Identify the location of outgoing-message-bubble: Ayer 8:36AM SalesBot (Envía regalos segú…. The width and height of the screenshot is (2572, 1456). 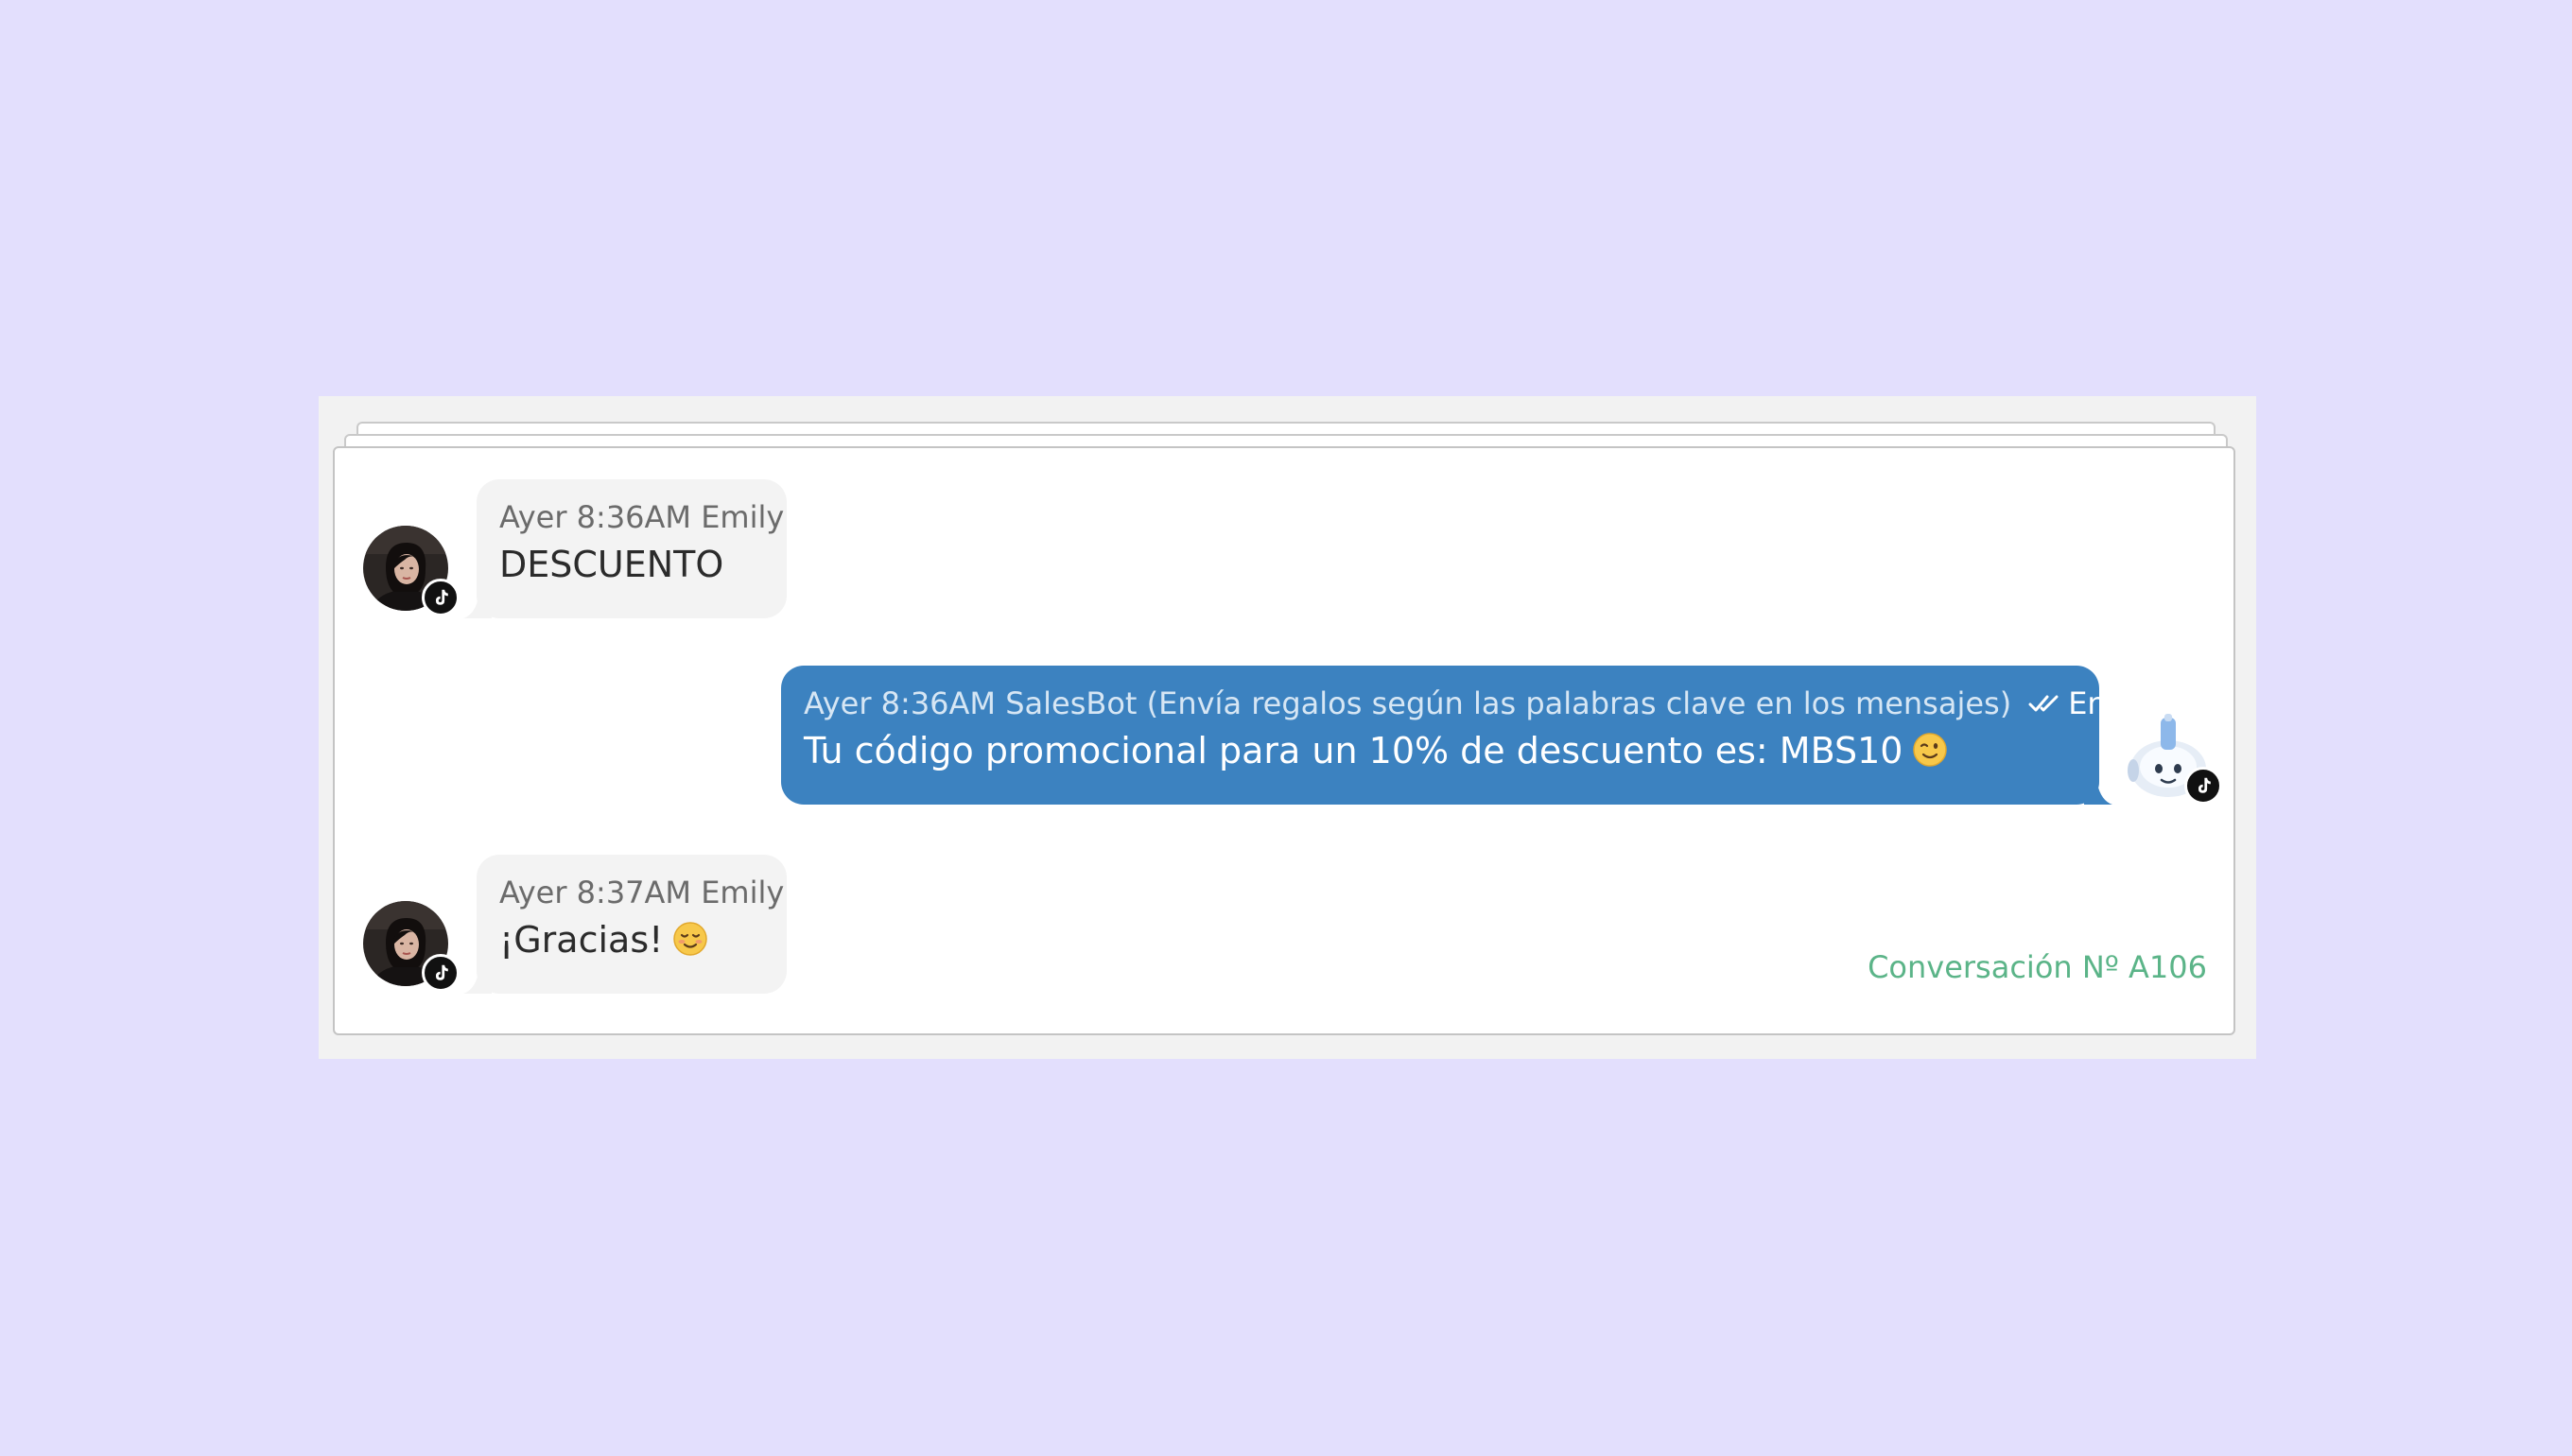
(1502, 735).